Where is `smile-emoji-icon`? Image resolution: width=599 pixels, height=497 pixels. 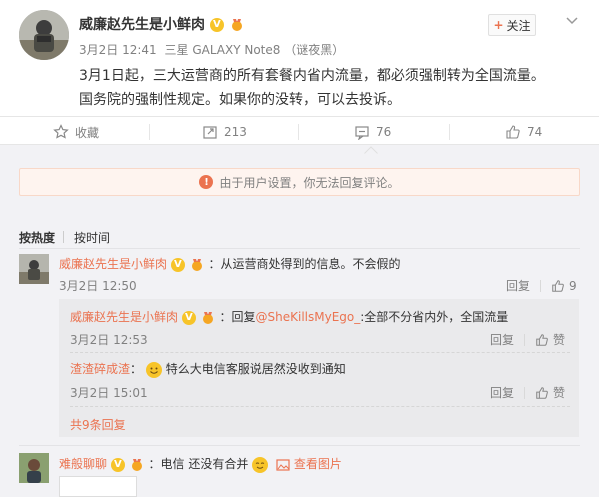 smile-emoji-icon is located at coordinates (260, 464).